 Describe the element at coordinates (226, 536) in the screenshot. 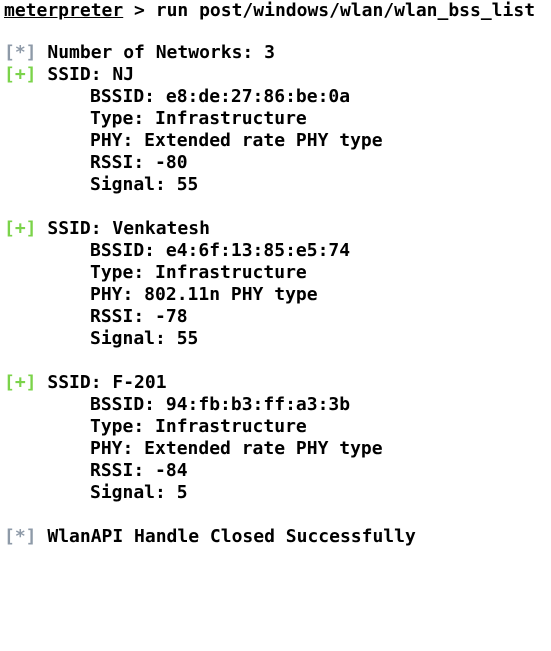

I see `footer-text: WlanAPI Handle Closed Successfully` at that location.